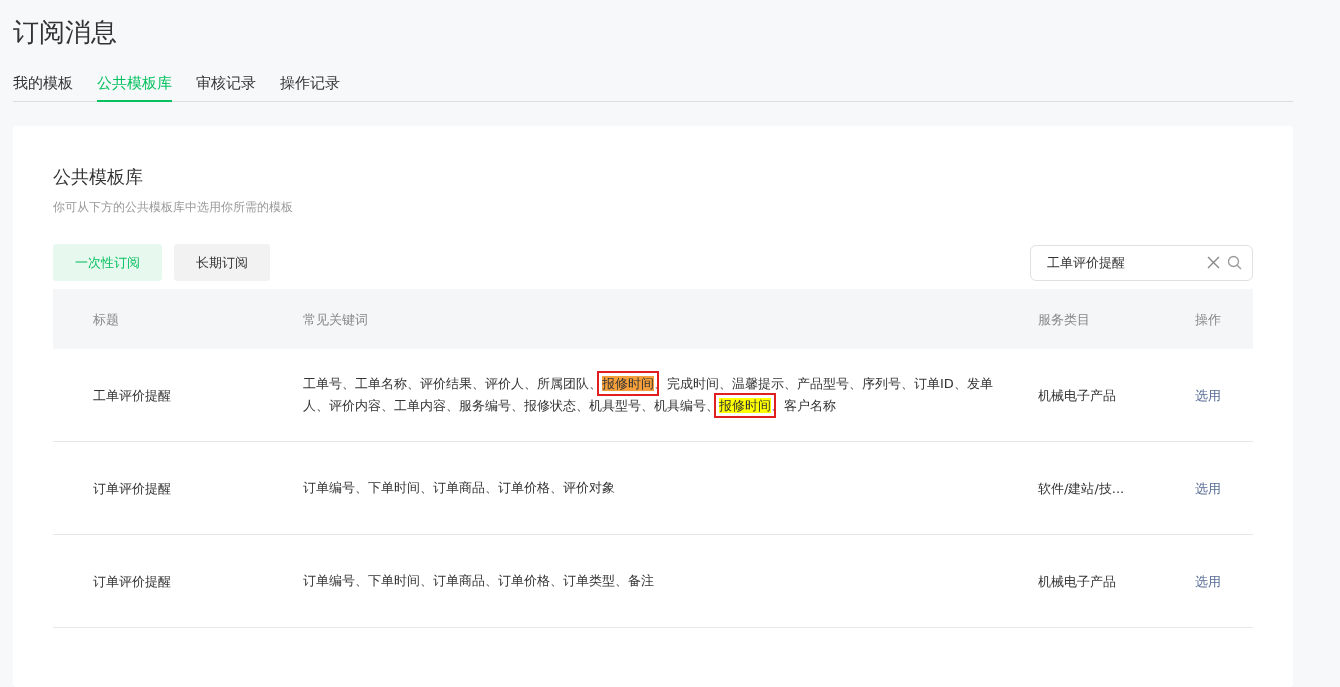 This screenshot has width=1340, height=687. What do you see at coordinates (106, 319) in the screenshot?
I see `column-header: 标题` at bounding box center [106, 319].